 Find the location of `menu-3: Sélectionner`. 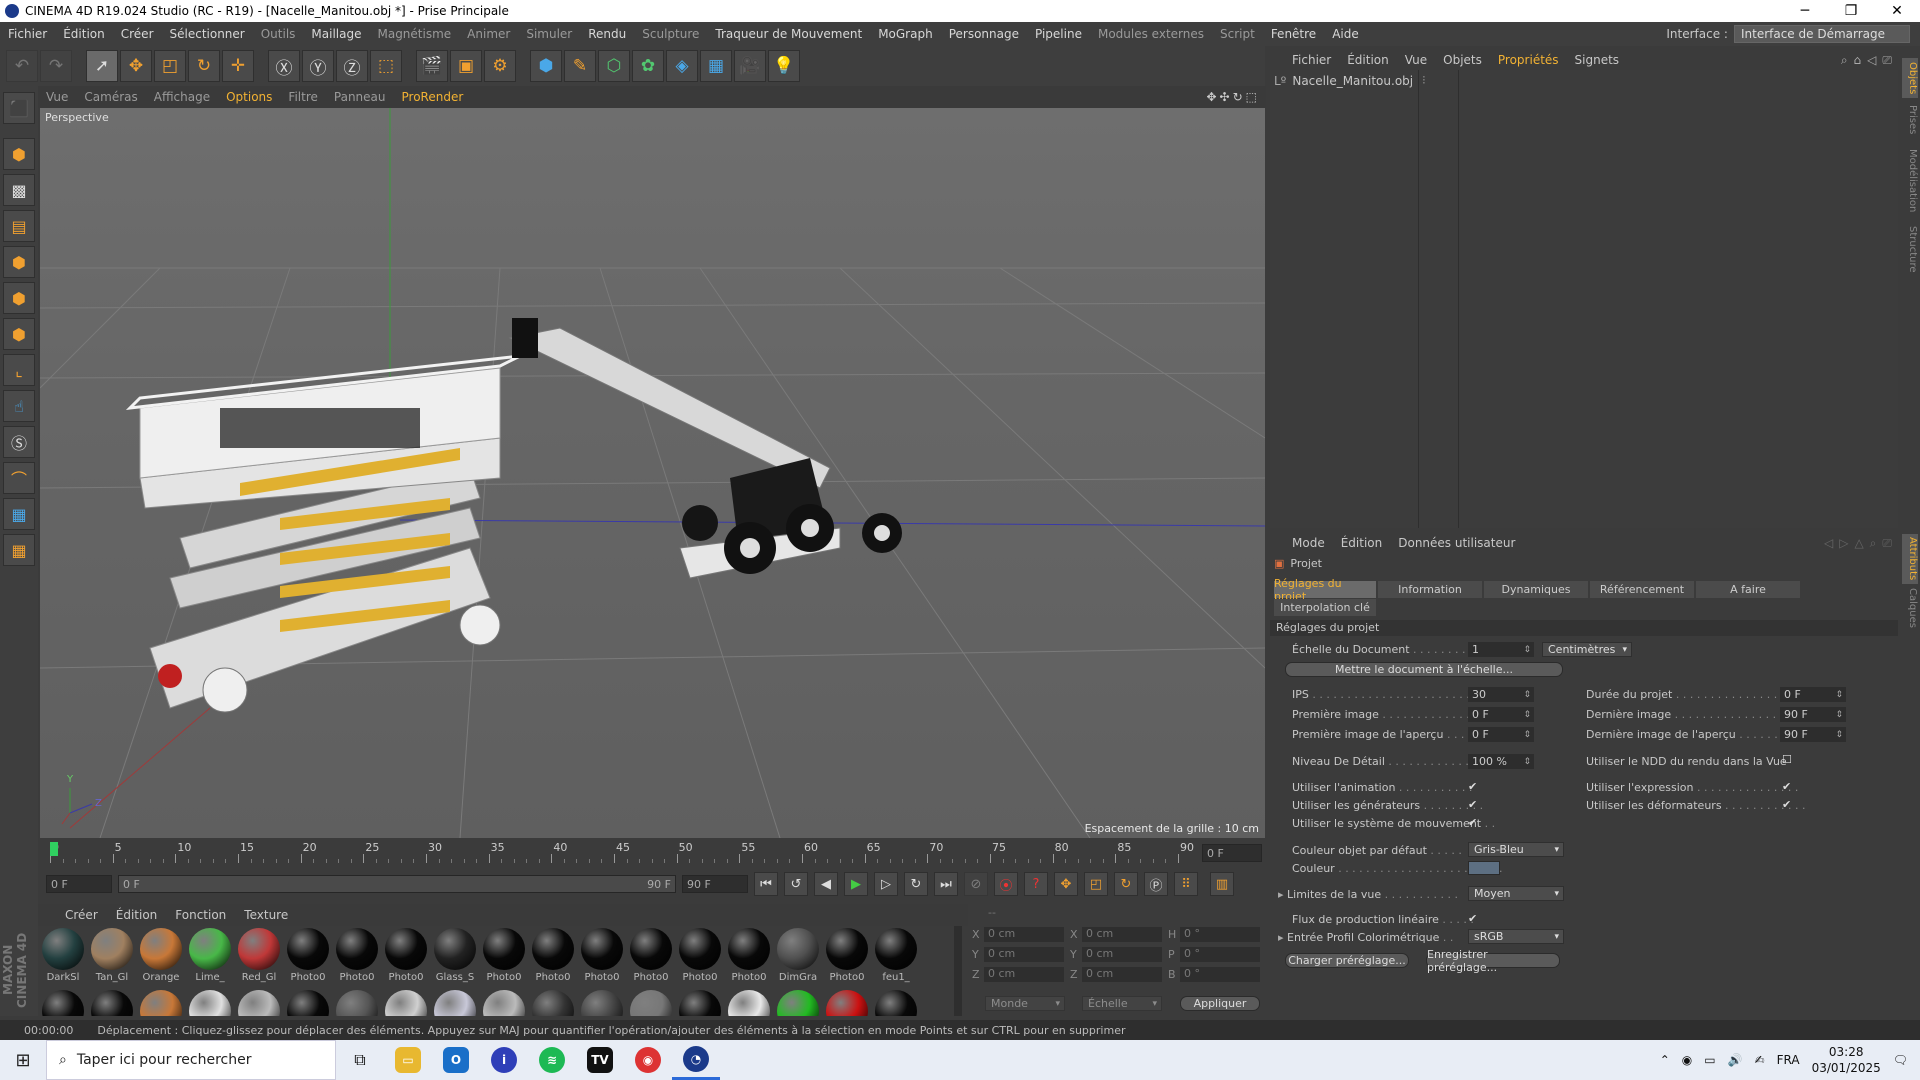

menu-3: Sélectionner is located at coordinates (207, 34).